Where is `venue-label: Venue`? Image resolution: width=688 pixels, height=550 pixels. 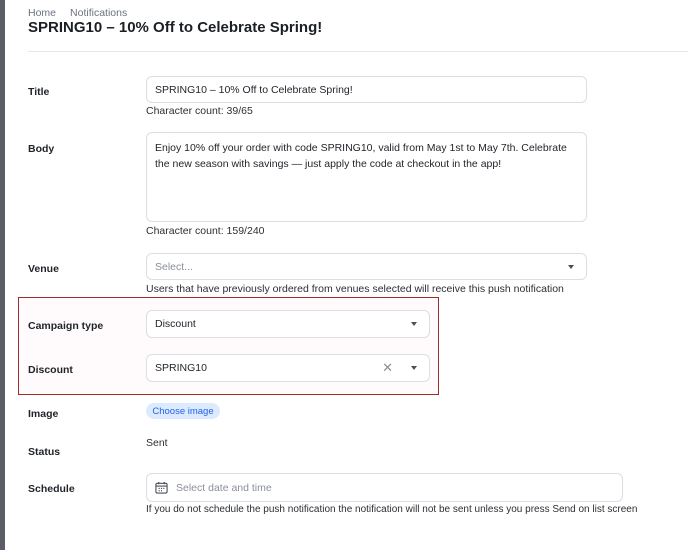 venue-label: Venue is located at coordinates (43, 269).